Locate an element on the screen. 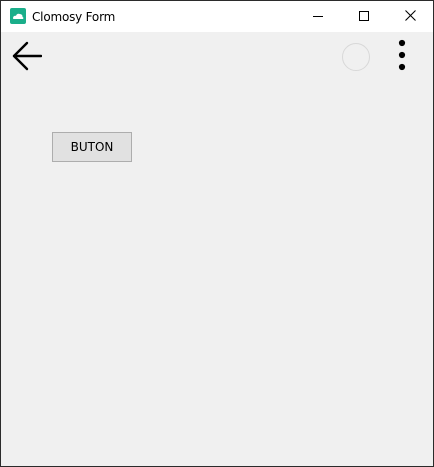 The width and height of the screenshot is (434, 467). maximize-button is located at coordinates (364, 16).